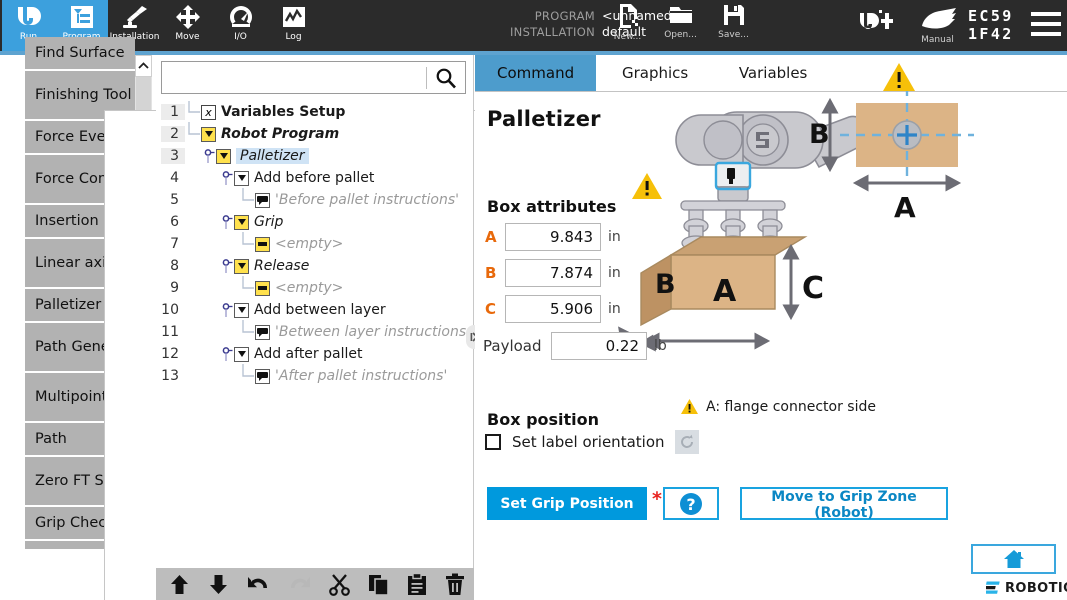 The height and width of the screenshot is (600, 1067). What do you see at coordinates (240, 25) in the screenshot?
I see `nav-item-io: I/O` at bounding box center [240, 25].